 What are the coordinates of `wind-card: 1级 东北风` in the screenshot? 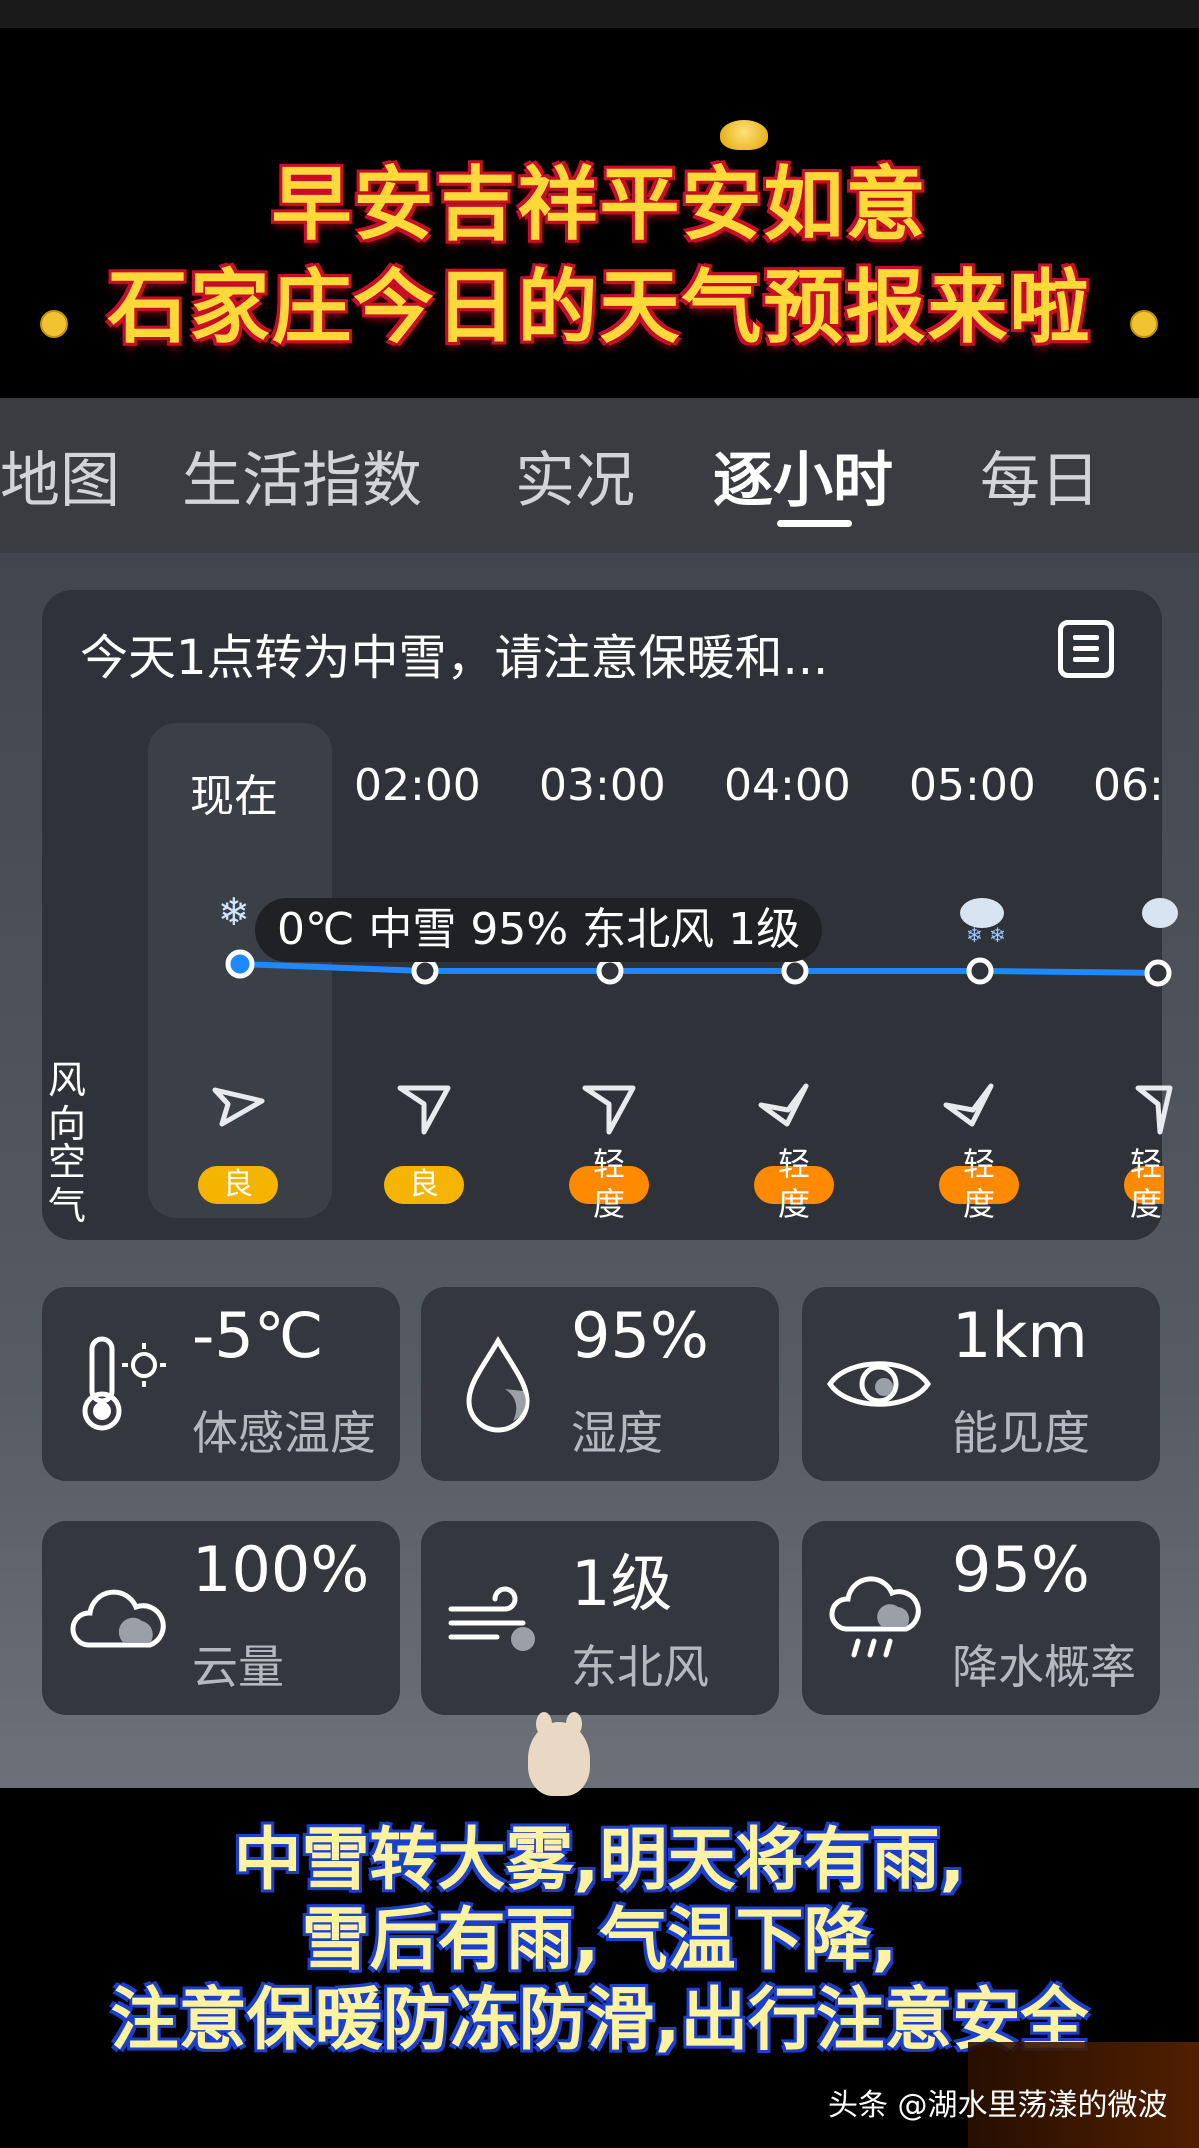 It's located at (600, 1618).